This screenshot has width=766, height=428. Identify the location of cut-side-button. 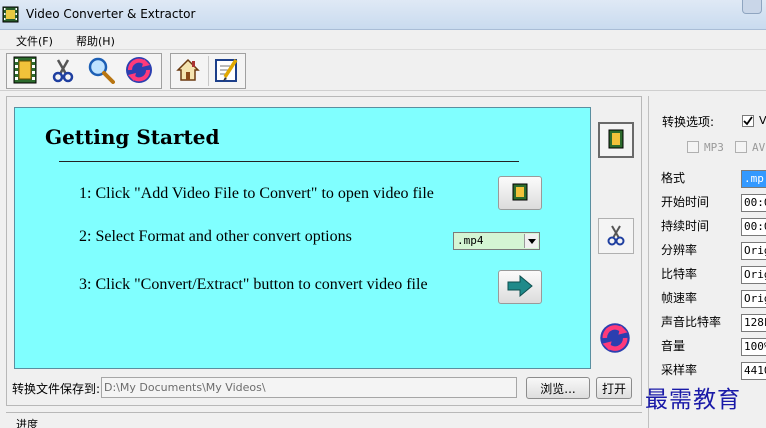
(616, 236).